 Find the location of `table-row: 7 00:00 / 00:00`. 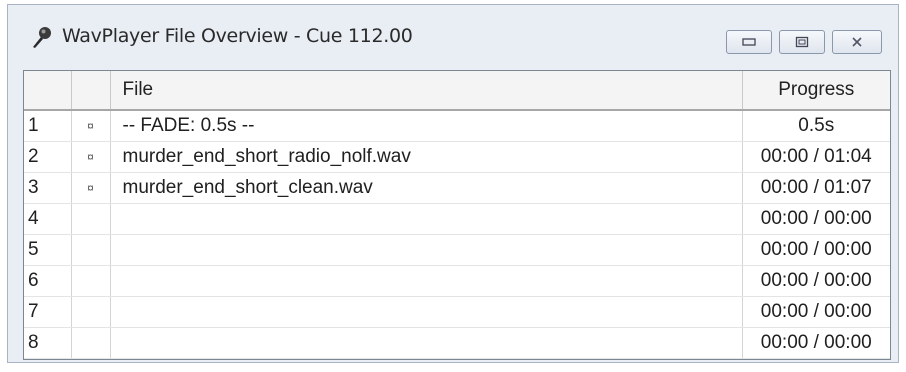

table-row: 7 00:00 / 00:00 is located at coordinates (457, 312).